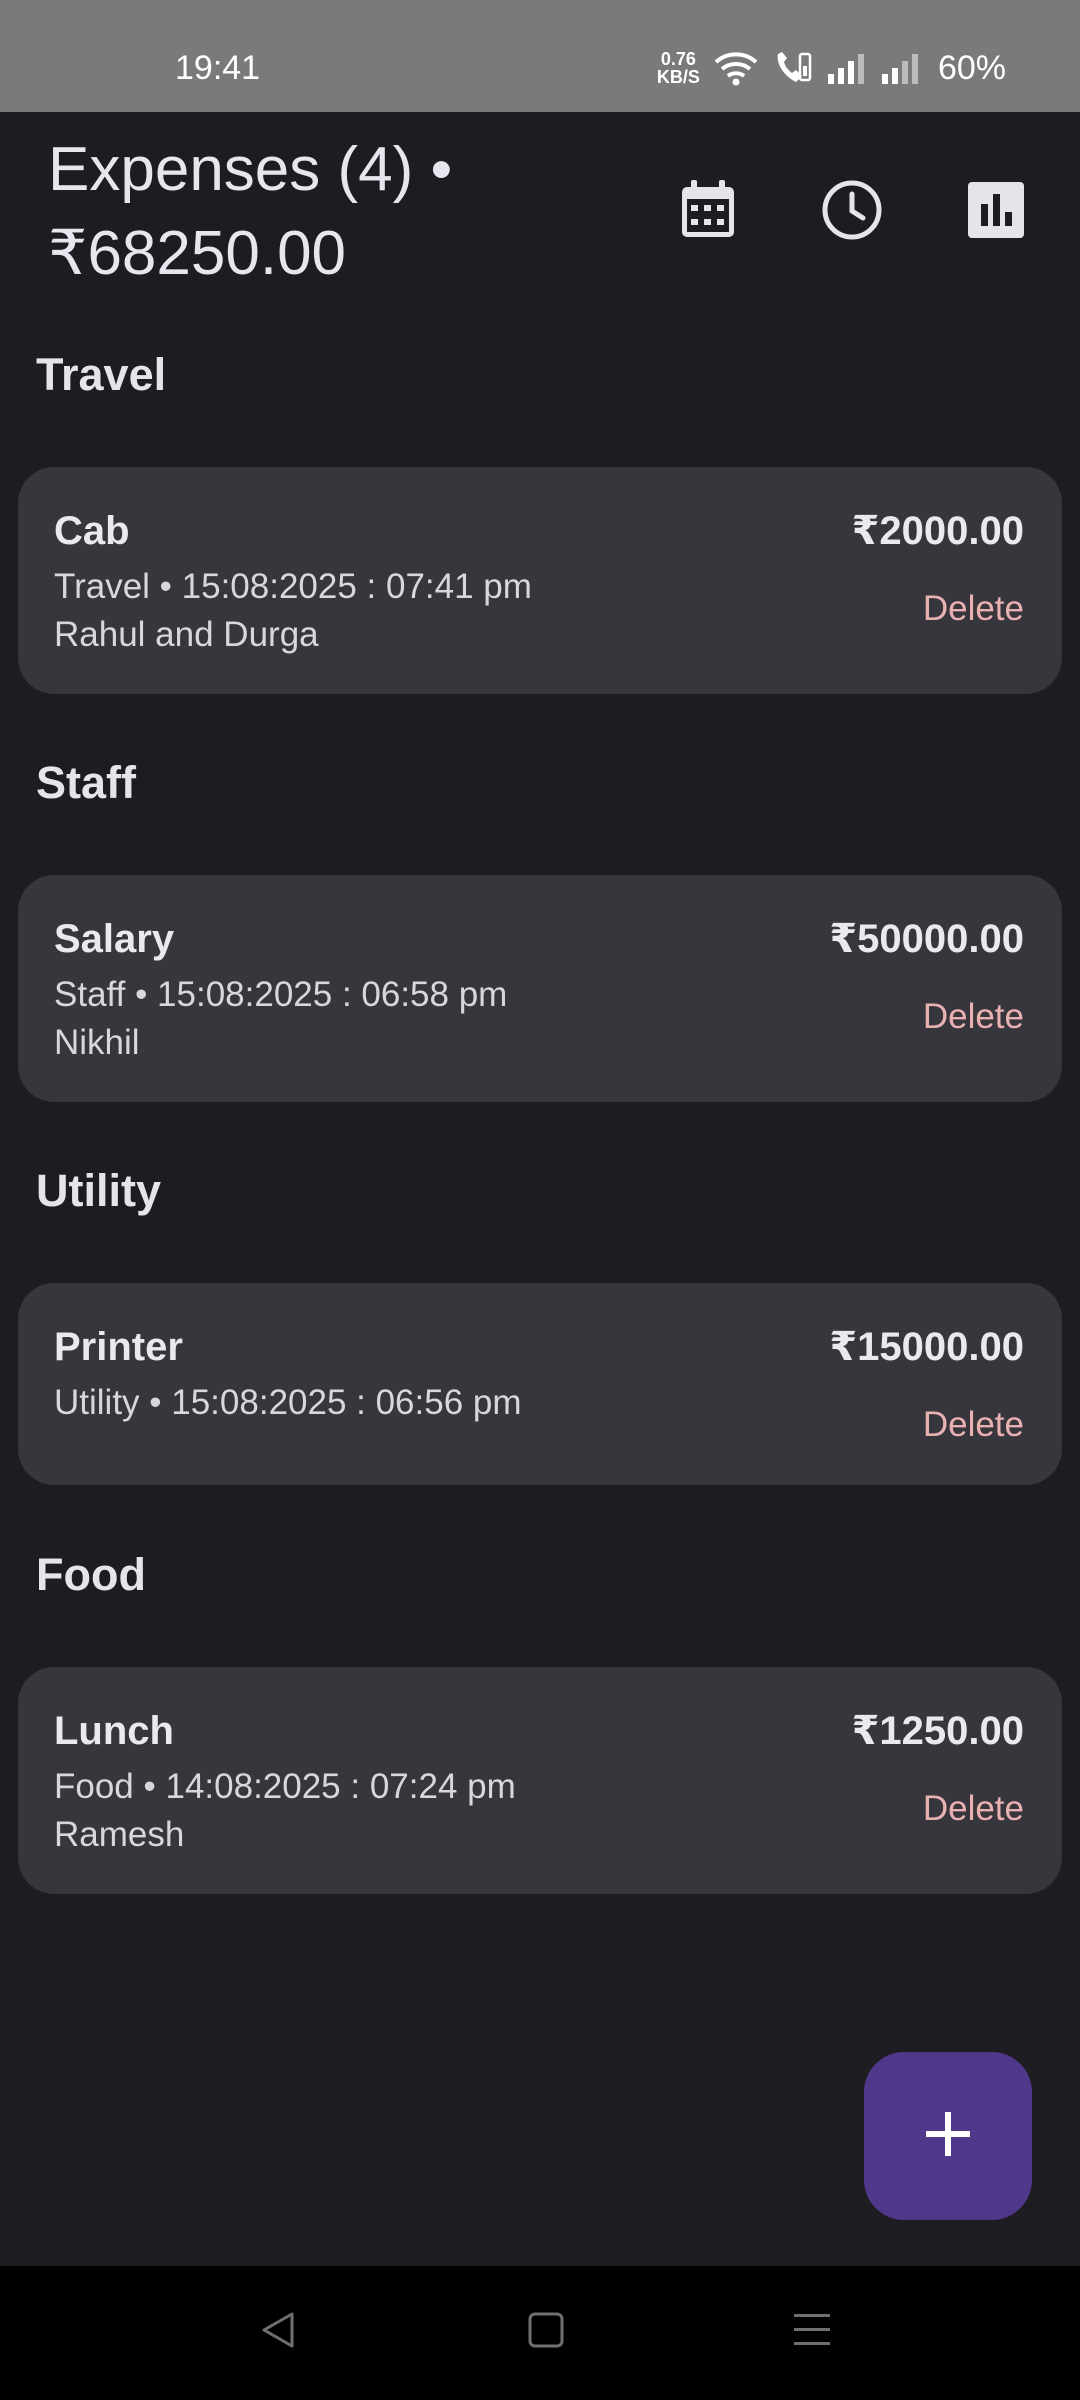 The image size is (1080, 2400). I want to click on wifi-icon, so click(736, 68).